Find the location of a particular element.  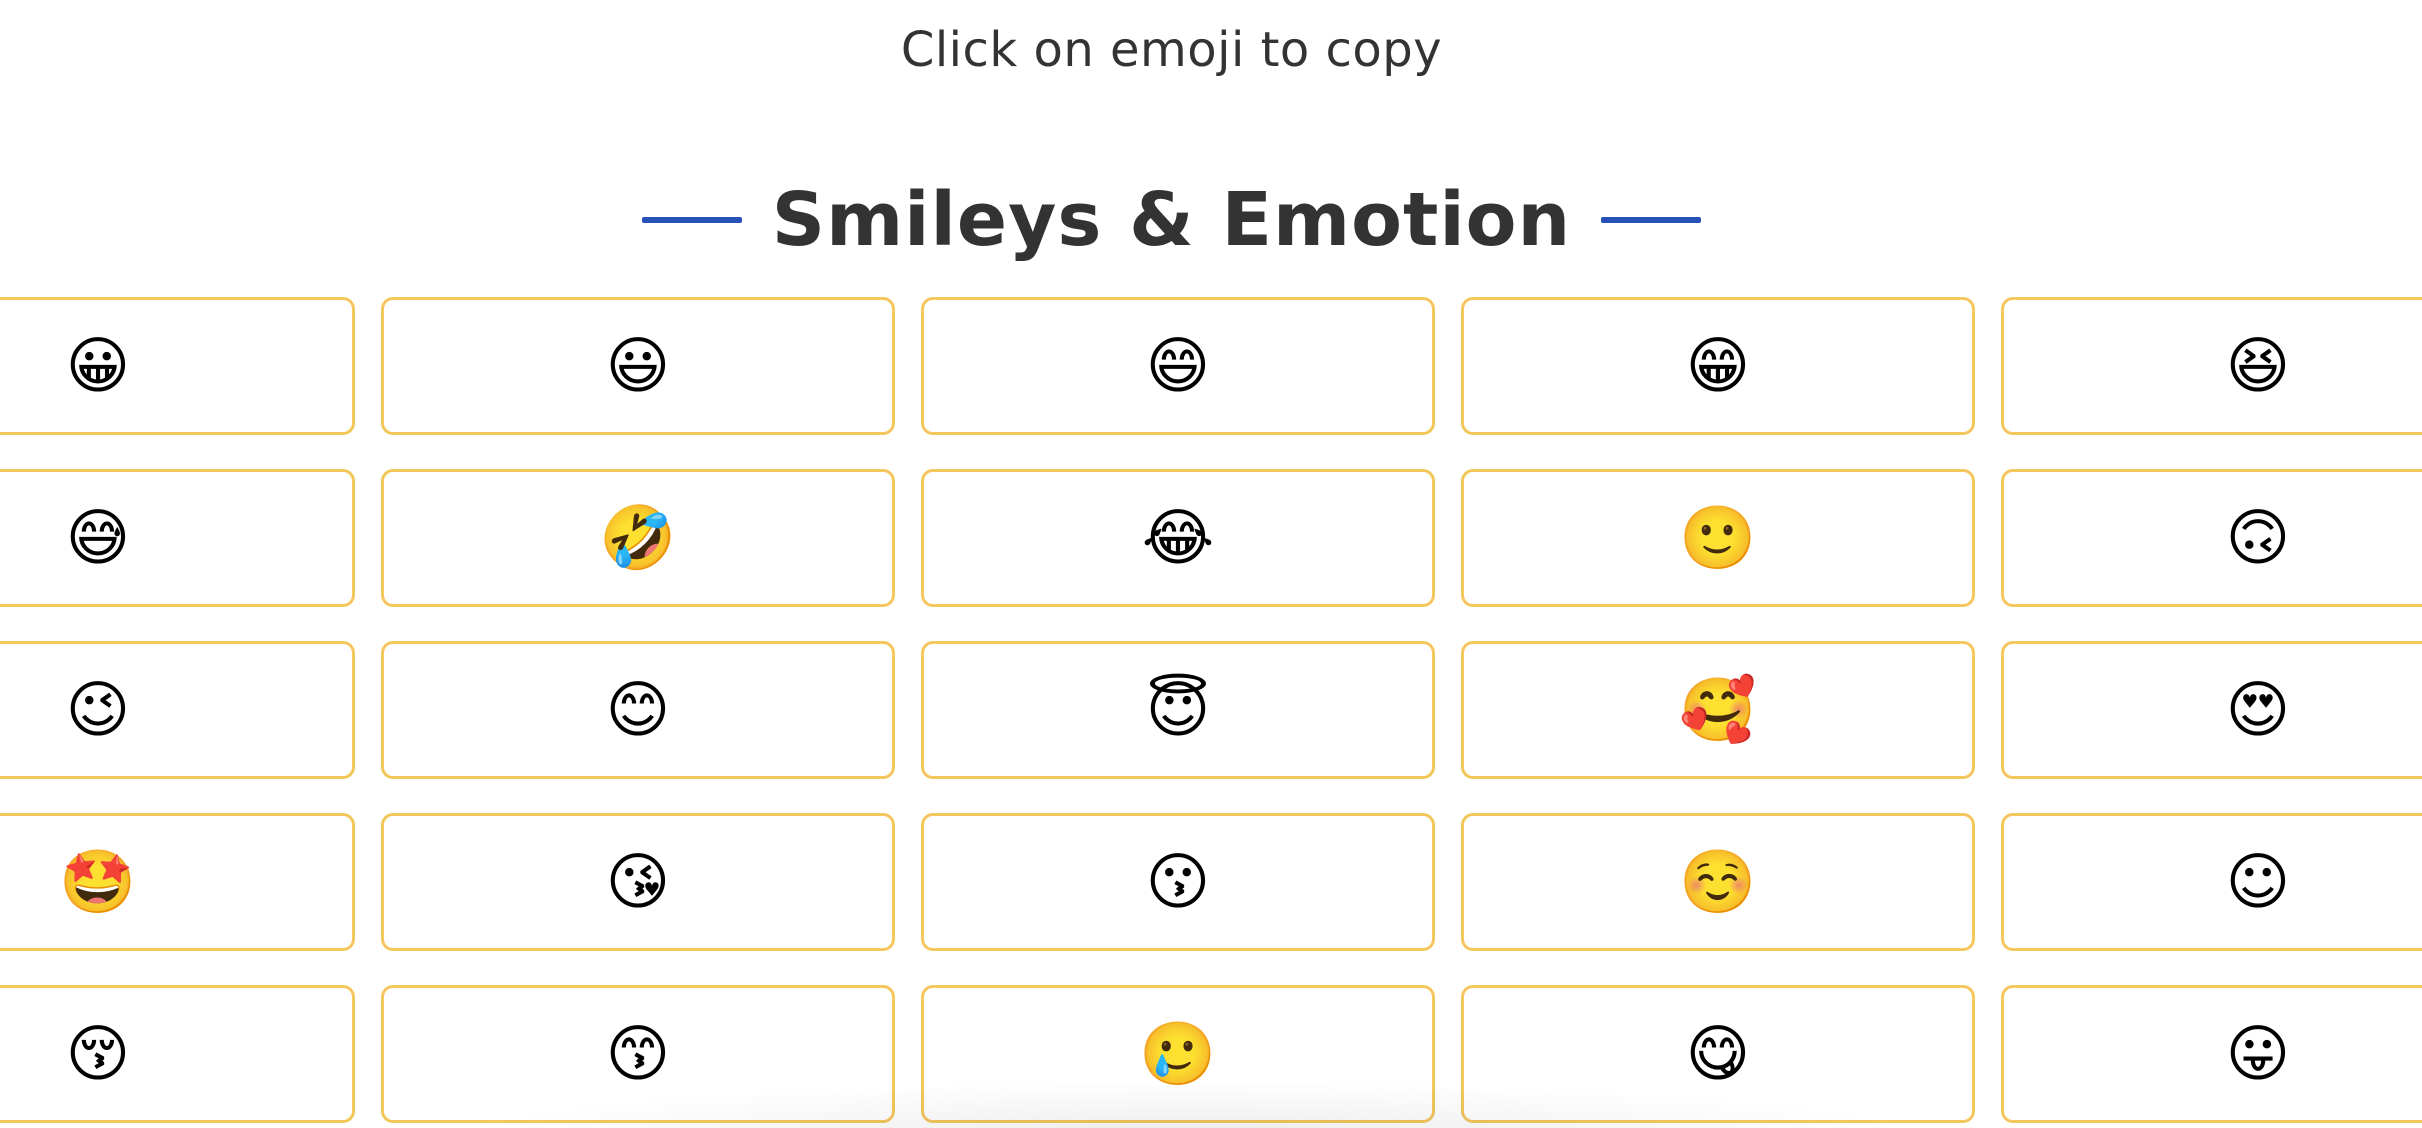

grinning-face-emoji: 😀 is located at coordinates (98, 365).